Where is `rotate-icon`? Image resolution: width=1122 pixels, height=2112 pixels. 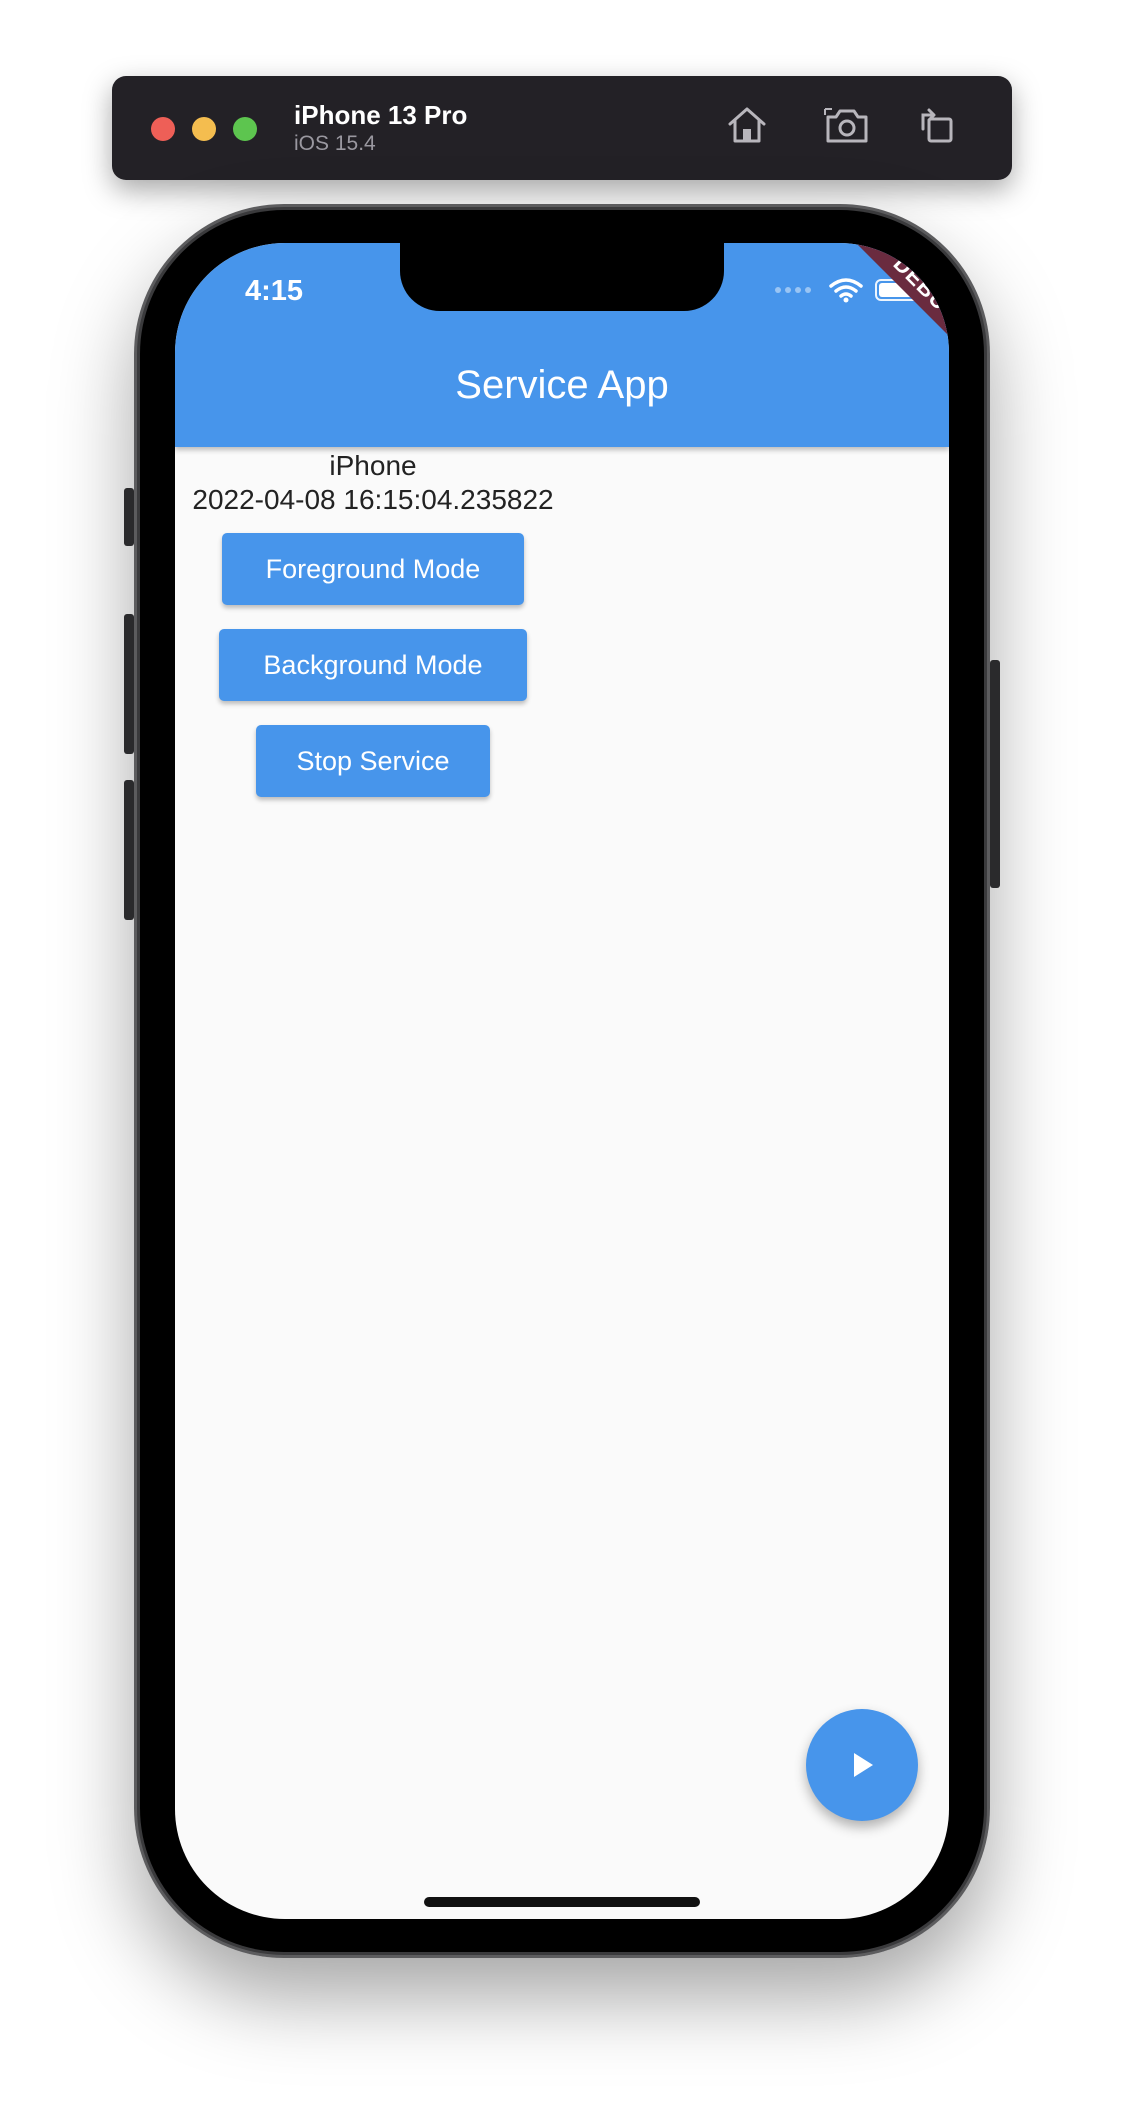 rotate-icon is located at coordinates (937, 125).